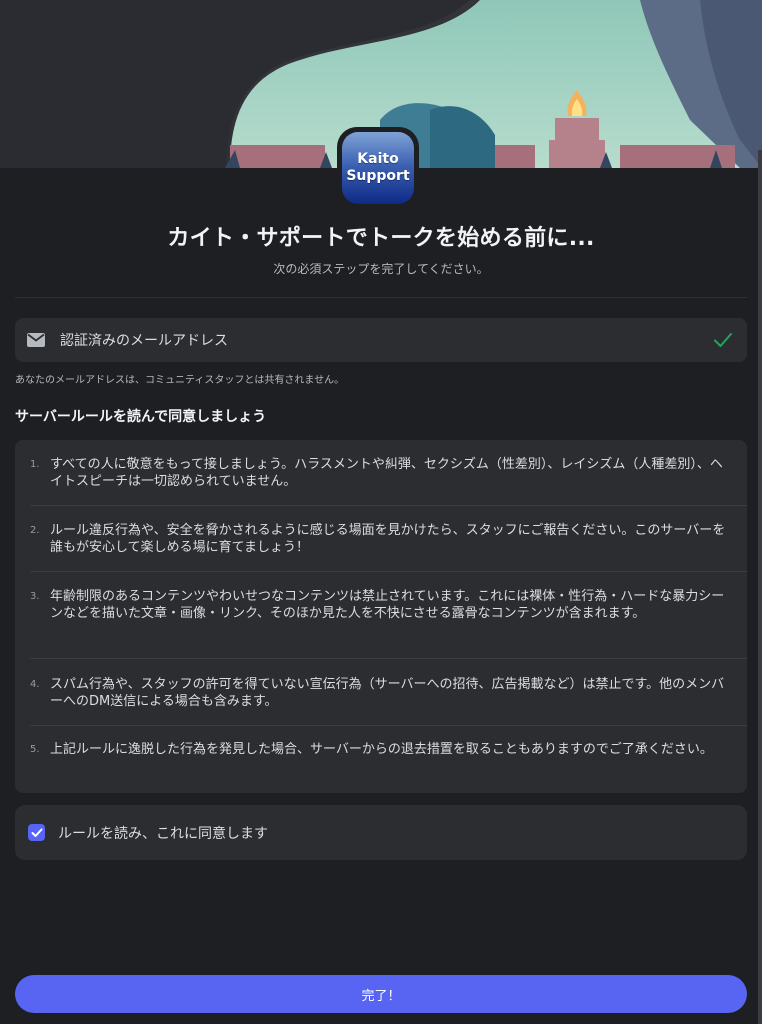 The width and height of the screenshot is (762, 1024). I want to click on divider, so click(381, 297).